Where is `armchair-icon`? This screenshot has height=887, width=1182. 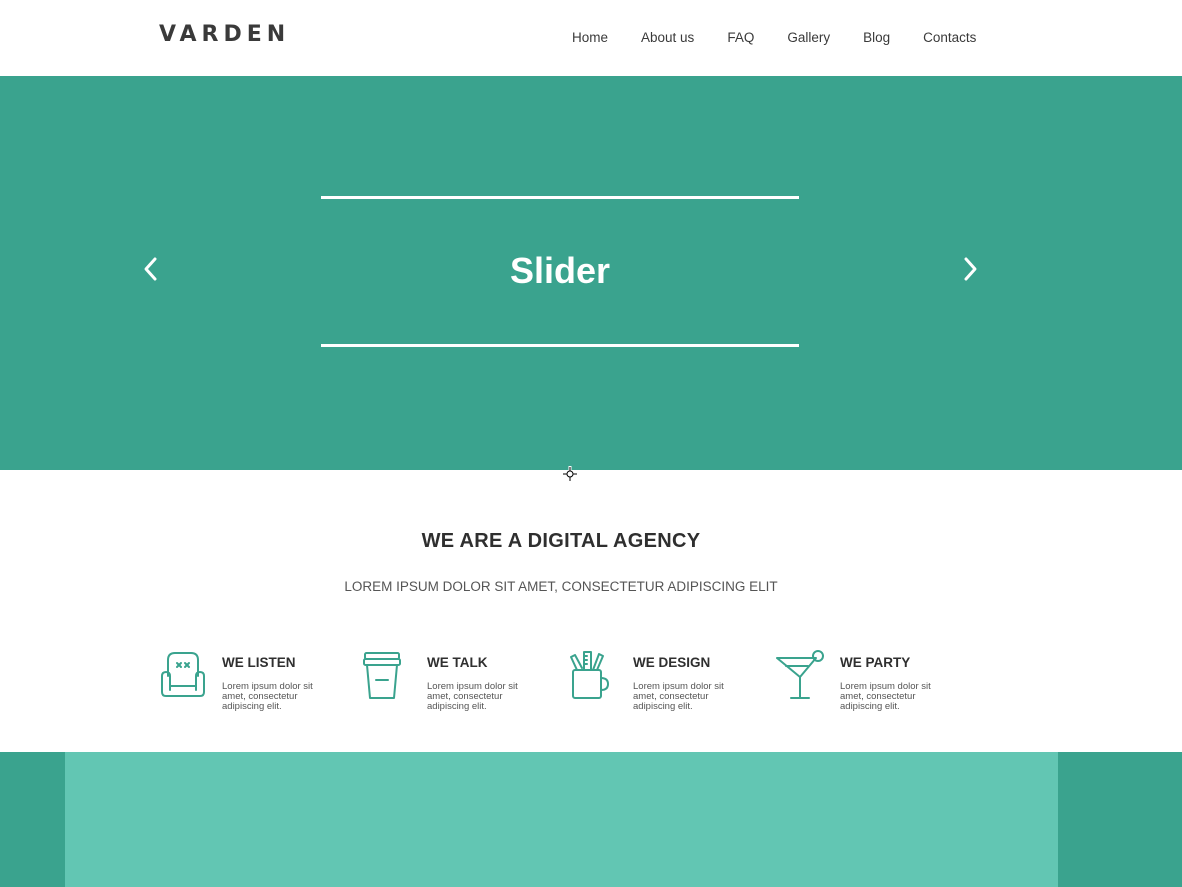
armchair-icon is located at coordinates (183, 674).